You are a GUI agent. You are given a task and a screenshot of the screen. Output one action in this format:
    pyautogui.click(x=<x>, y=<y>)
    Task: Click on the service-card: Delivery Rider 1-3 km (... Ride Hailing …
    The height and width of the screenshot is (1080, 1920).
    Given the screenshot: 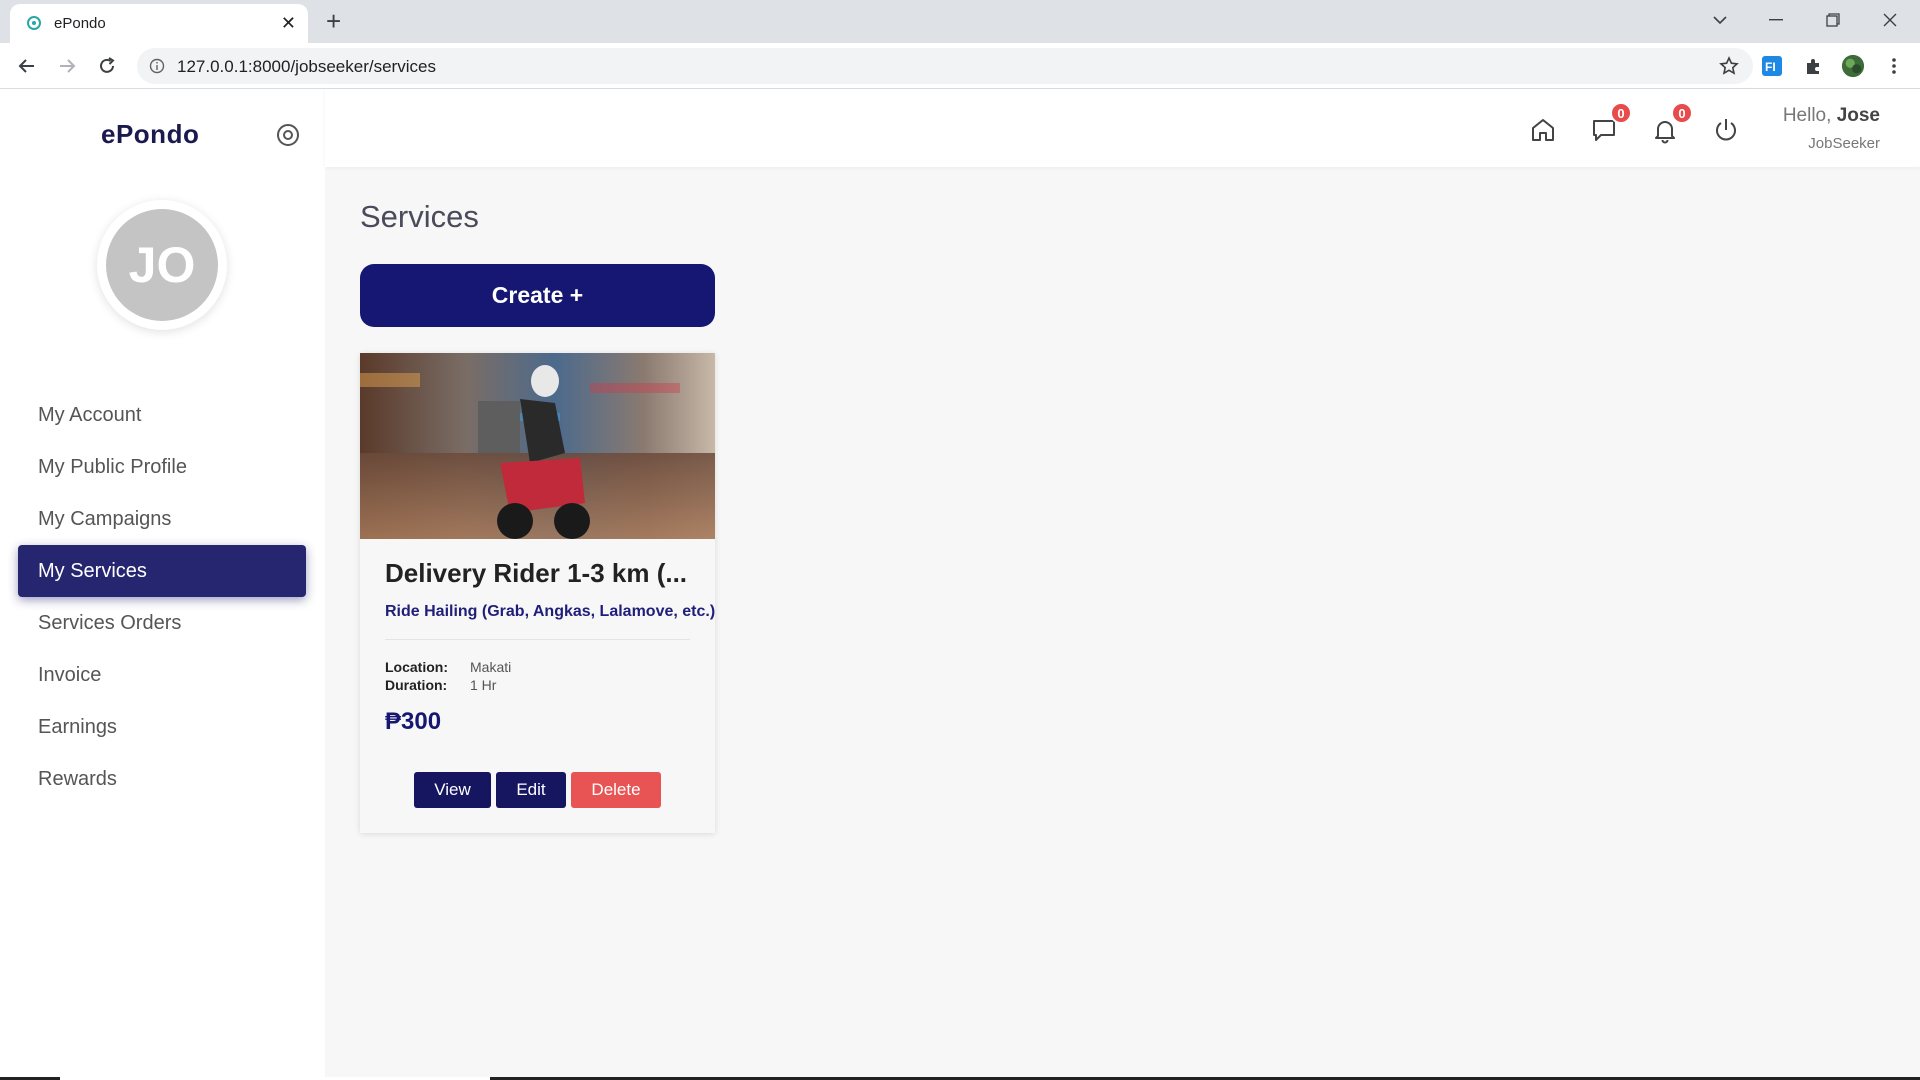 What is the action you would take?
    pyautogui.click(x=537, y=593)
    